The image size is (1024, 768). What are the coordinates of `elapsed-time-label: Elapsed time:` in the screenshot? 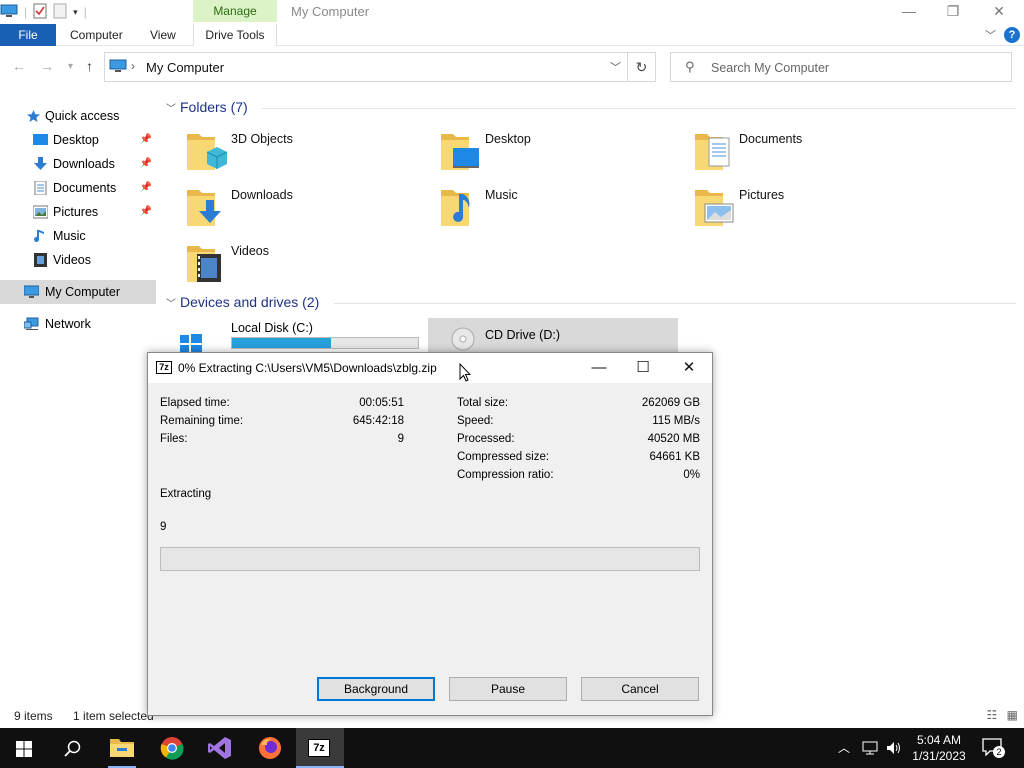 It's located at (195, 403).